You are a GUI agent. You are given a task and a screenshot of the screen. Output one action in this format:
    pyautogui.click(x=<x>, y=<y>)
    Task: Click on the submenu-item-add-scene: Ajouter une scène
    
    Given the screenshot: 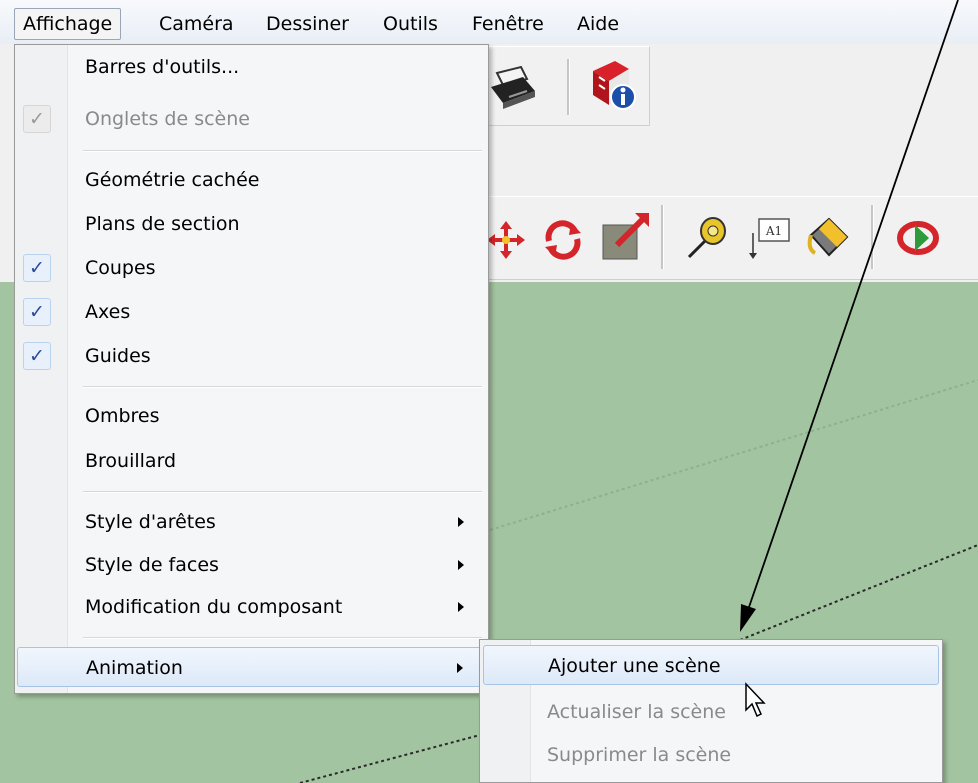 What is the action you would take?
    pyautogui.click(x=711, y=665)
    